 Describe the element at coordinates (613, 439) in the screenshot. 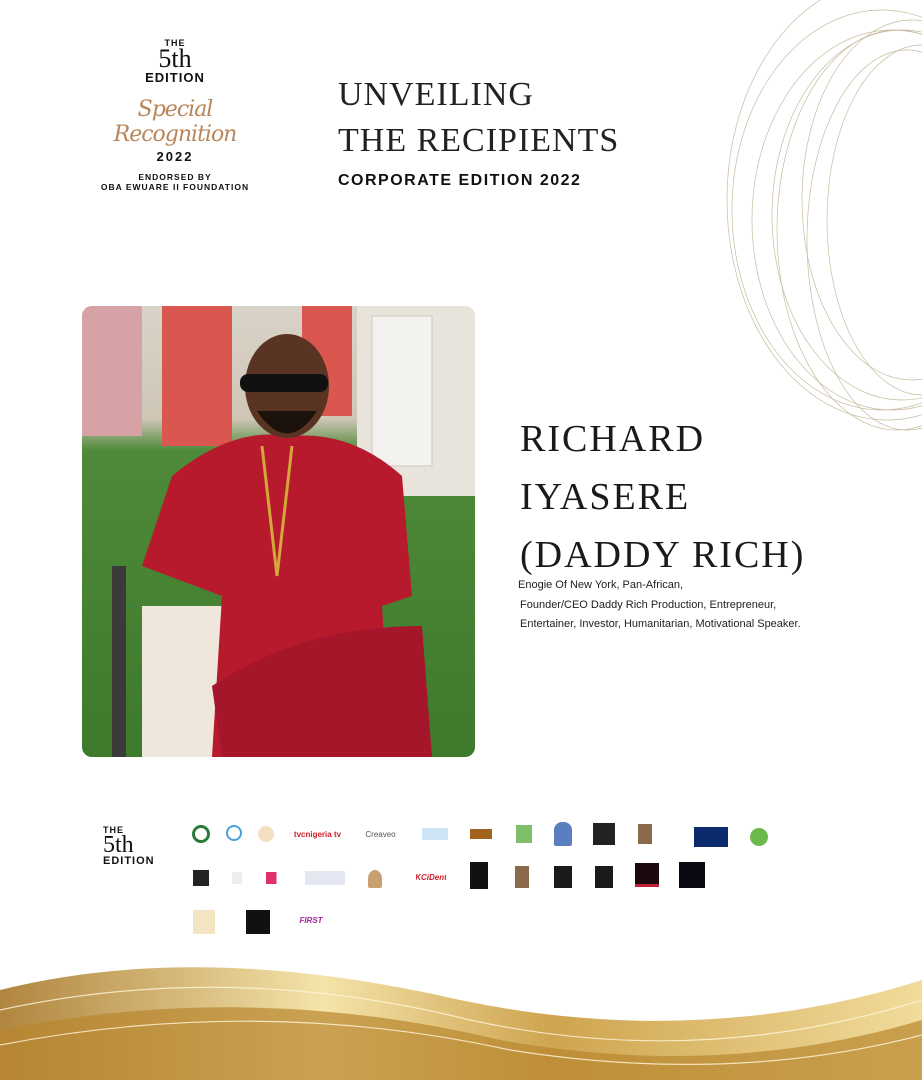

I see `name-line1: RICHARD` at that location.